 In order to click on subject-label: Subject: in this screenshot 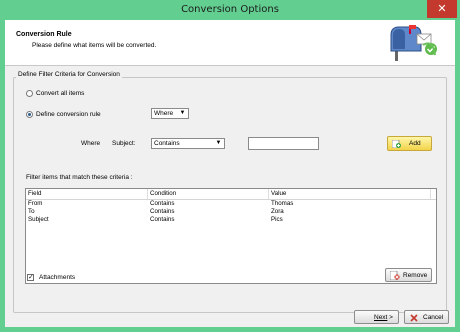, I will do `click(124, 143)`.